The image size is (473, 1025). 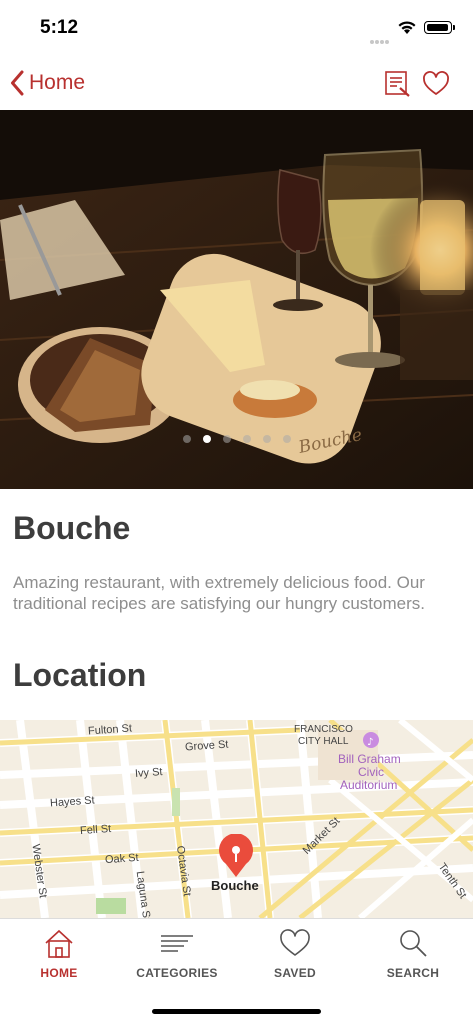 I want to click on tab-home: HOME, so click(x=59, y=954).